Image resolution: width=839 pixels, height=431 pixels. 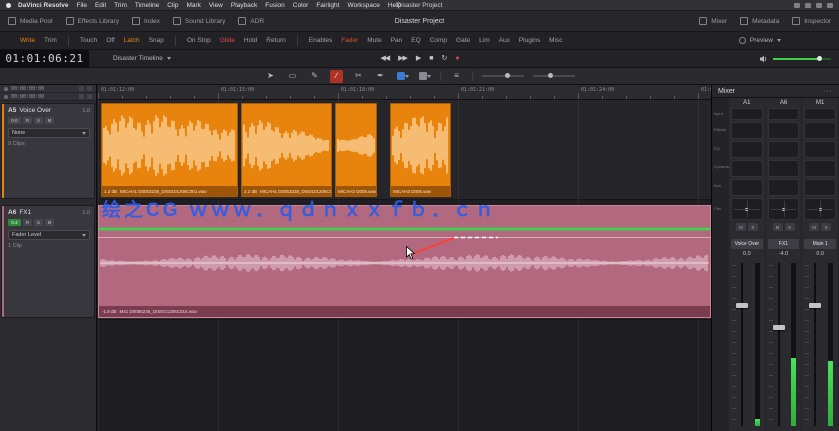 What do you see at coordinates (504, 40) in the screenshot?
I see `automation-aux: Aux` at bounding box center [504, 40].